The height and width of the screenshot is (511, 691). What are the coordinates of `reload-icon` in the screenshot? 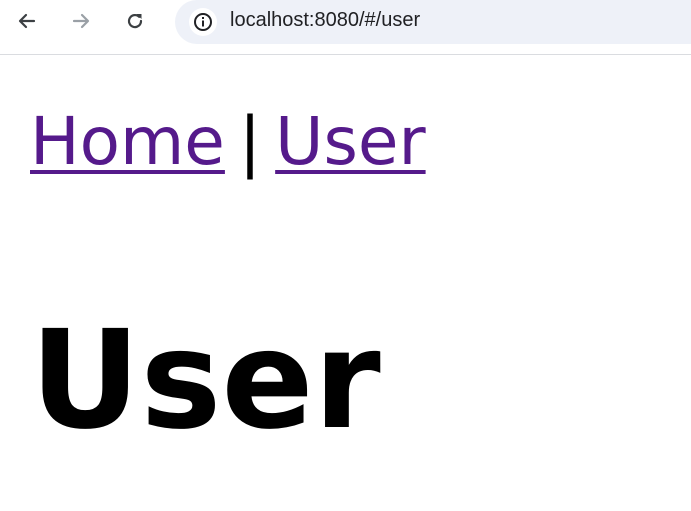 It's located at (135, 21).